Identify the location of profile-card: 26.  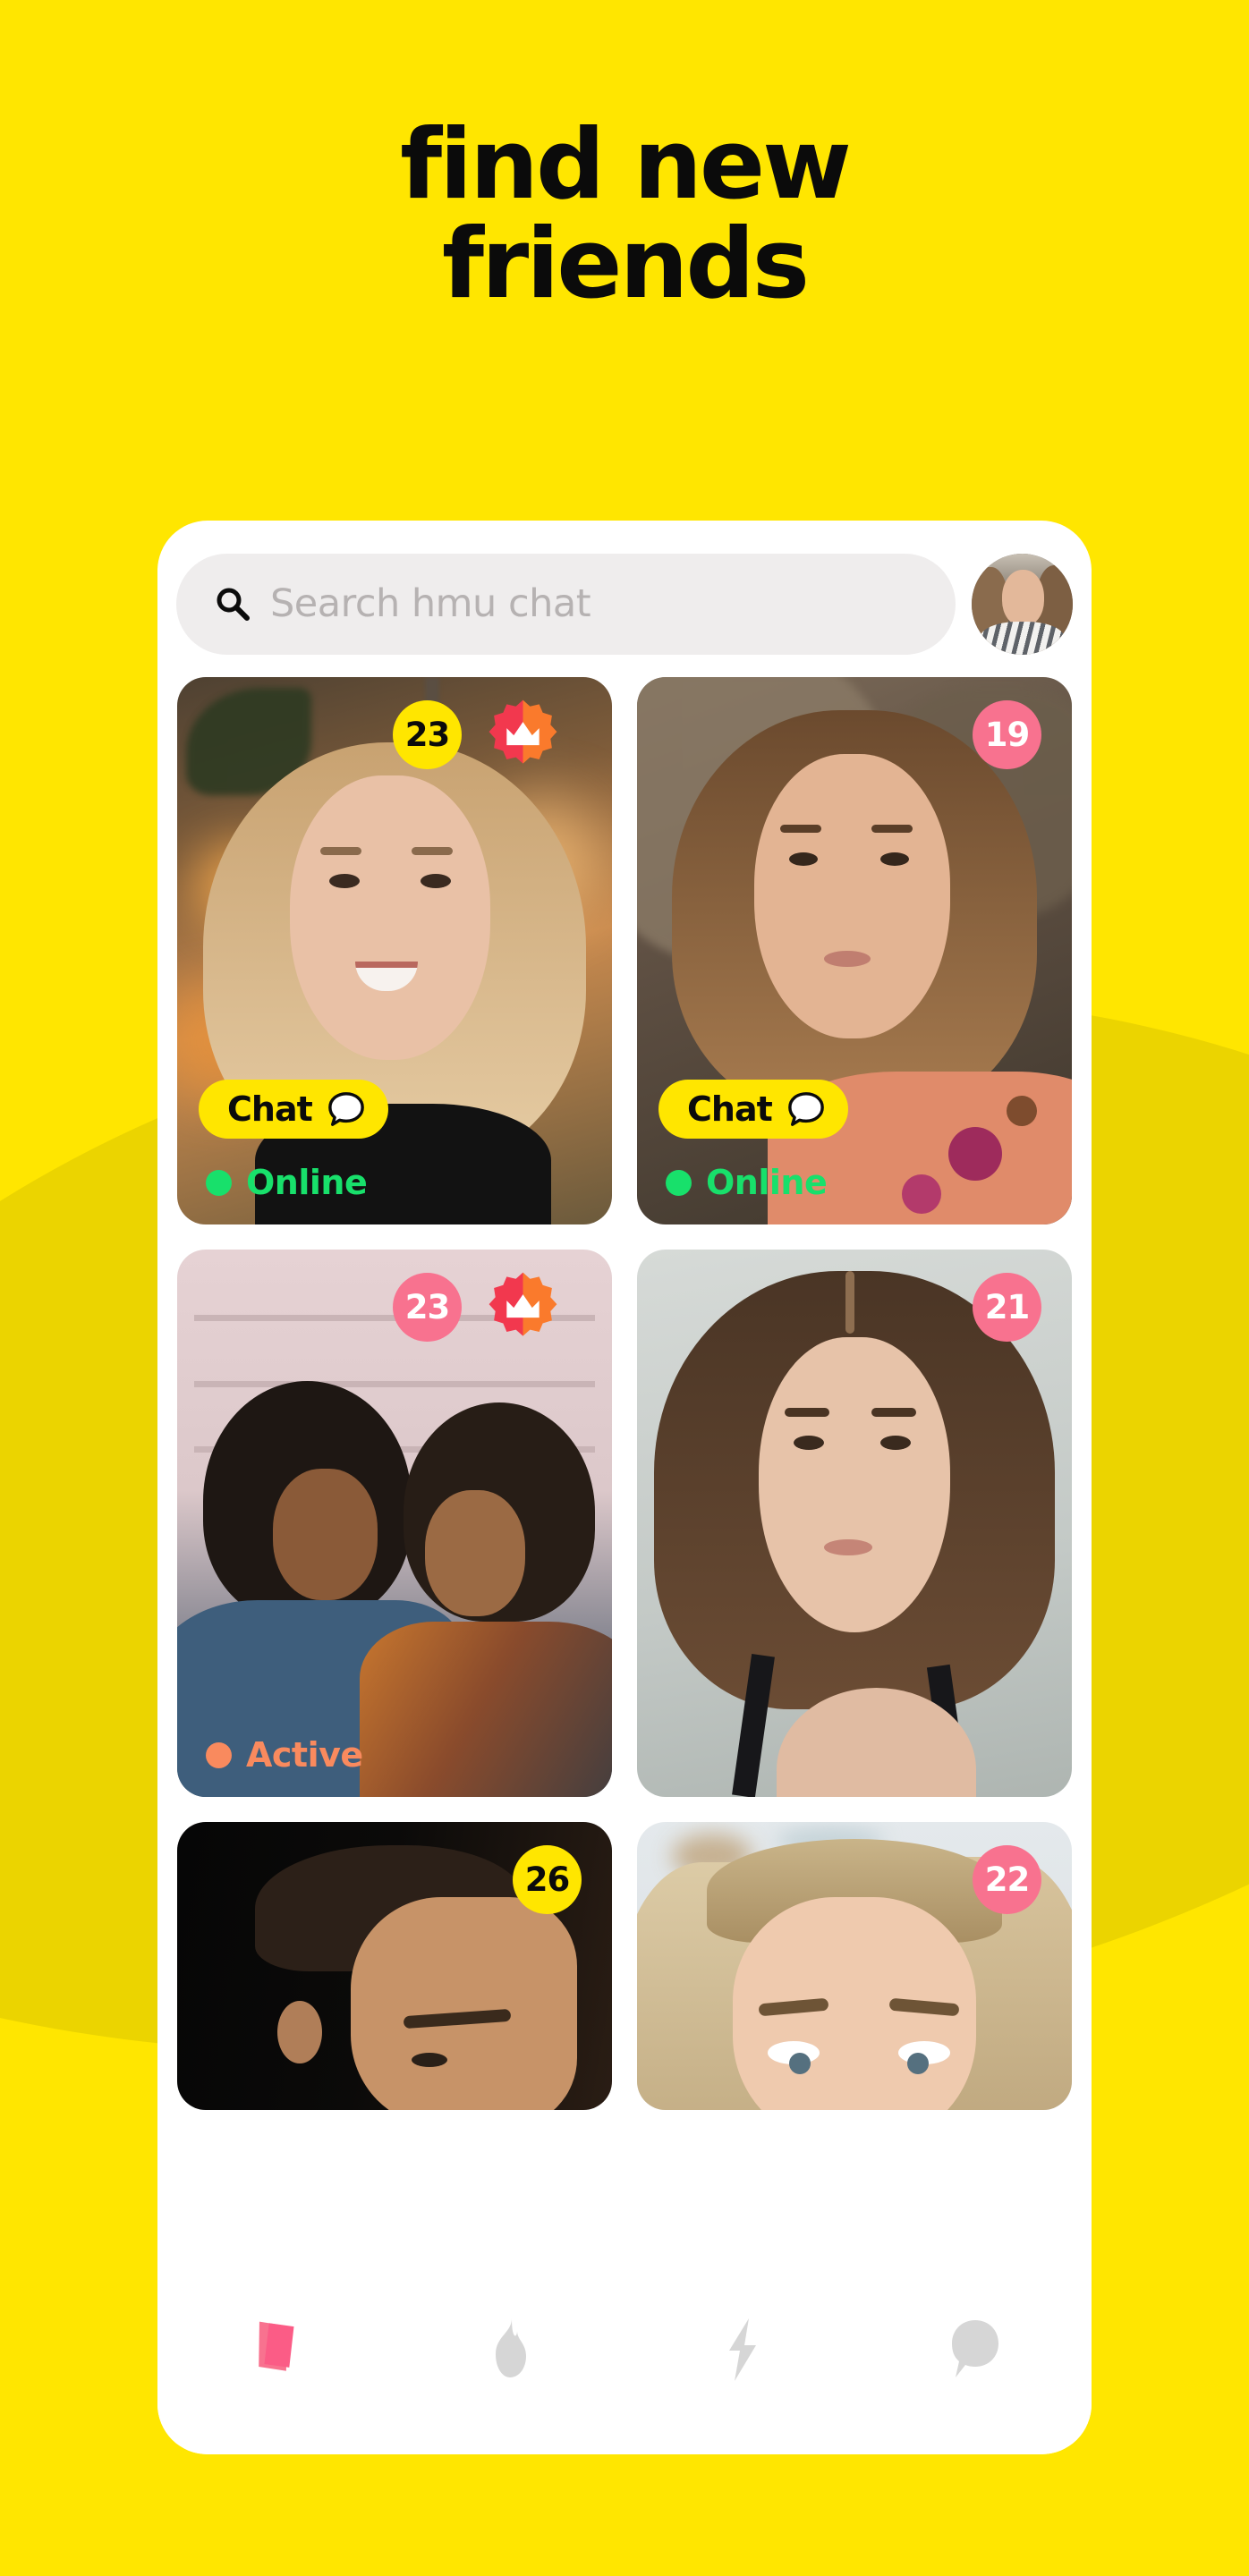
(394, 1966).